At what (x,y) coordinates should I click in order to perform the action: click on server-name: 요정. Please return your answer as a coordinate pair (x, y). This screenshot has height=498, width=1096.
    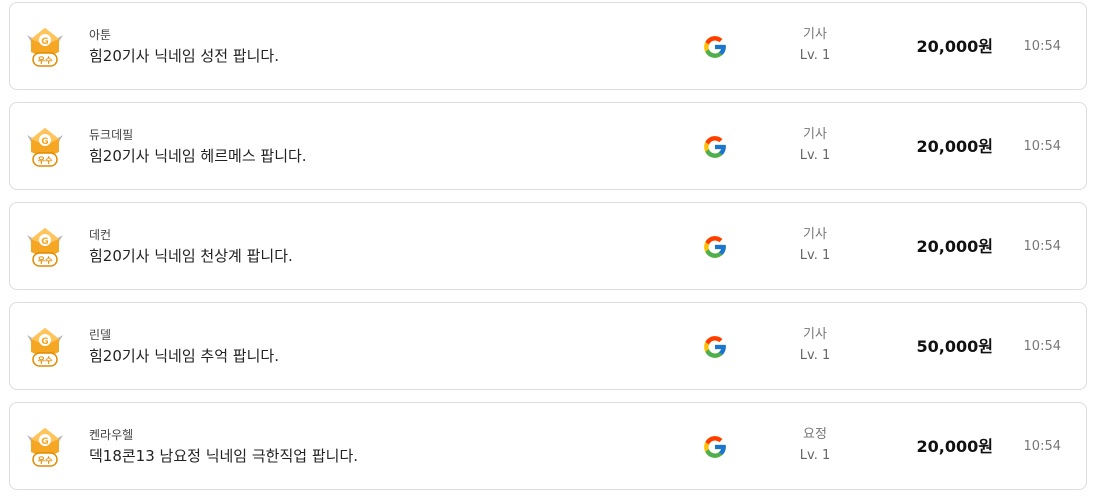
    Looking at the image, I should click on (815, 434).